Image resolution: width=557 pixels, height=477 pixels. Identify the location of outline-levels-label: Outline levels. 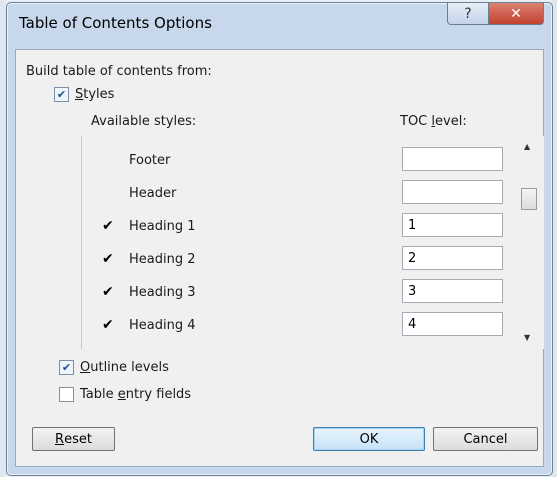
(124, 367).